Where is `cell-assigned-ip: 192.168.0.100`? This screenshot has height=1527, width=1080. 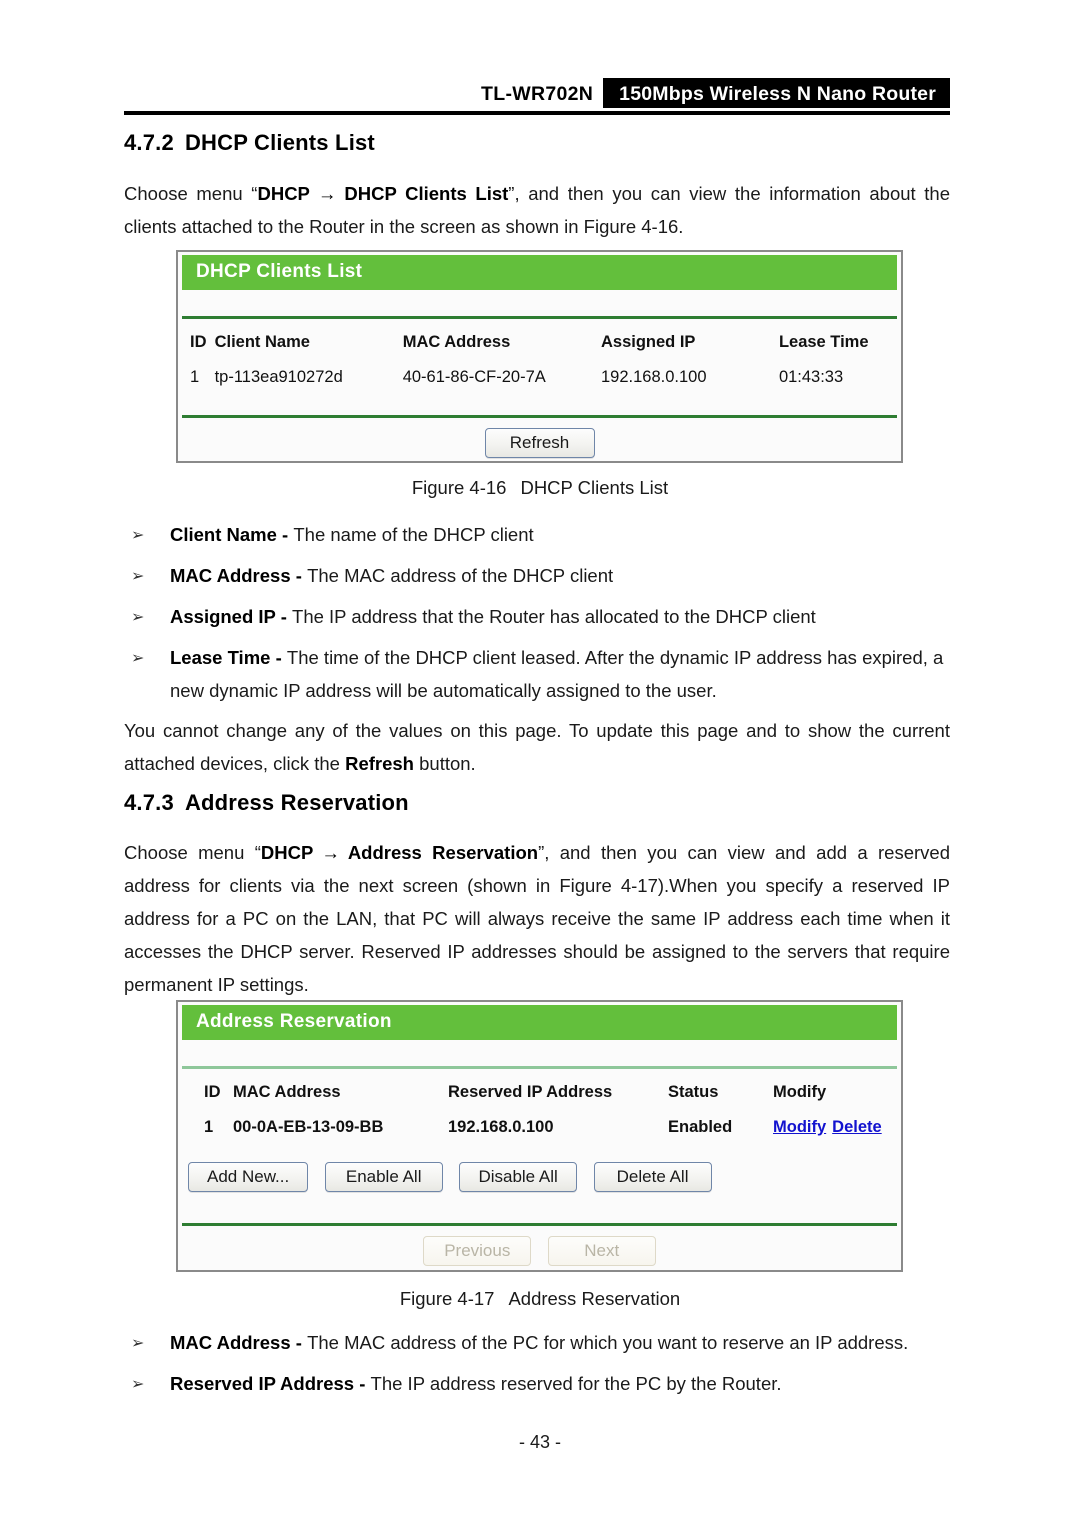 cell-assigned-ip: 192.168.0.100 is located at coordinates (653, 377).